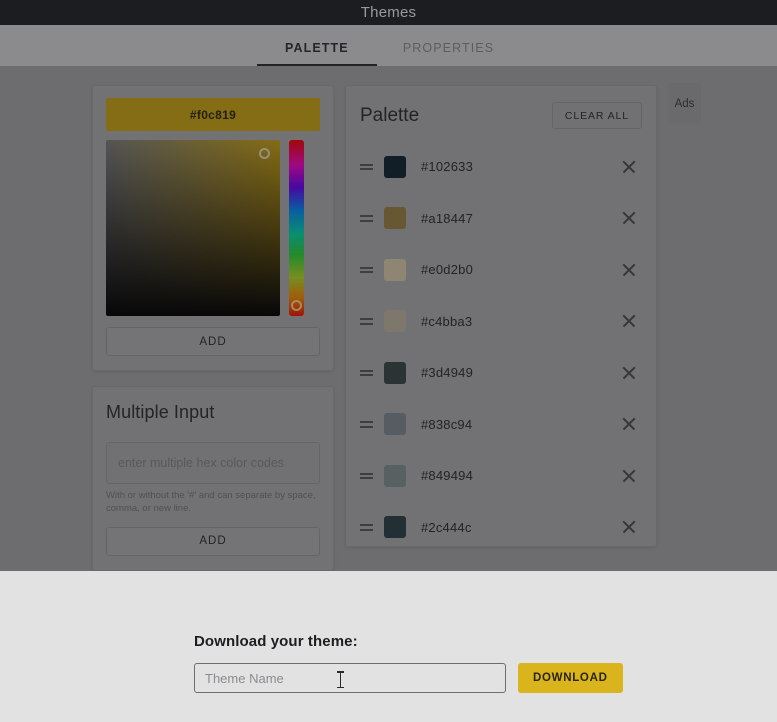 The height and width of the screenshot is (722, 777). I want to click on ads-placeholder: Ads, so click(684, 103).